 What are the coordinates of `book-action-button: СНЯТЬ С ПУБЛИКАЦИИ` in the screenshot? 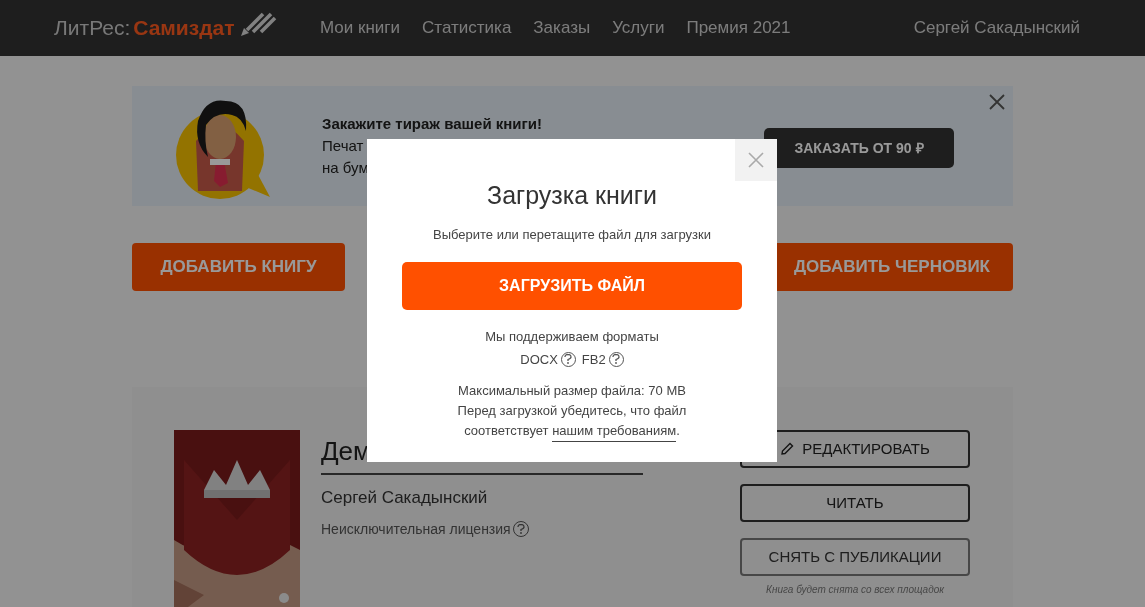 It's located at (855, 557).